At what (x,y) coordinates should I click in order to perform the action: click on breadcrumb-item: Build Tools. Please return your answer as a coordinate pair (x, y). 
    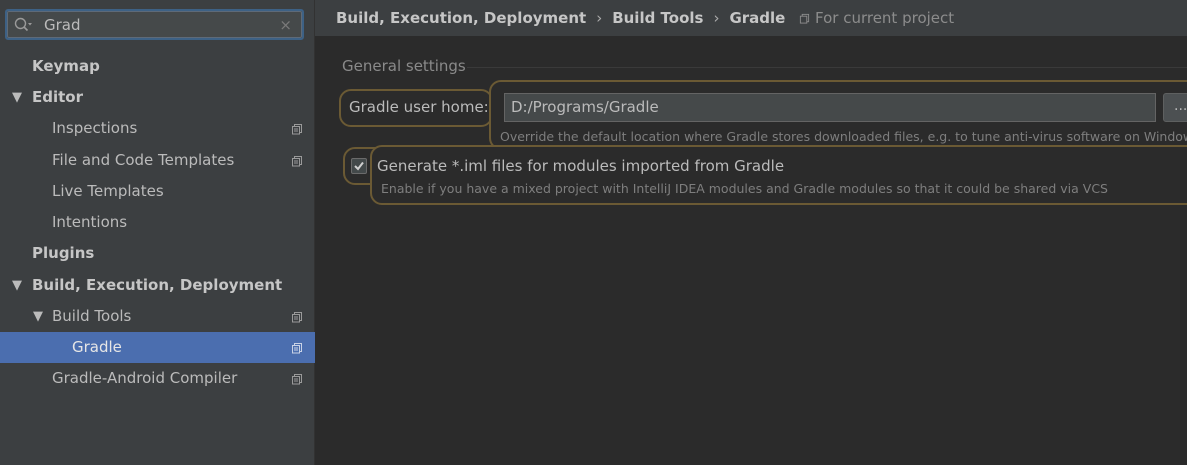
    Looking at the image, I should click on (657, 18).